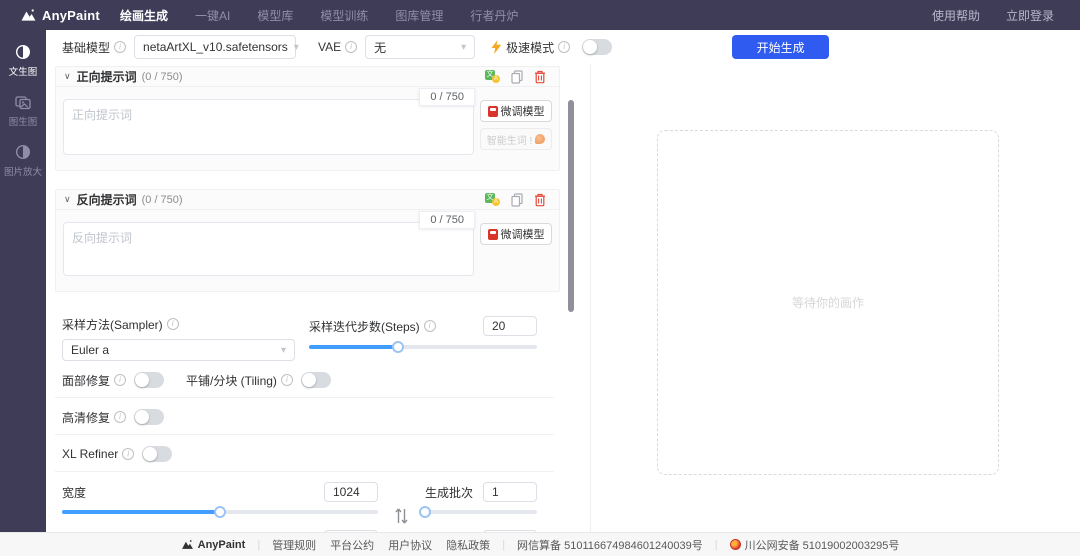 Image resolution: width=1080 pixels, height=556 pixels. What do you see at coordinates (425, 512) in the screenshot?
I see `batch-count-slider-handle` at bounding box center [425, 512].